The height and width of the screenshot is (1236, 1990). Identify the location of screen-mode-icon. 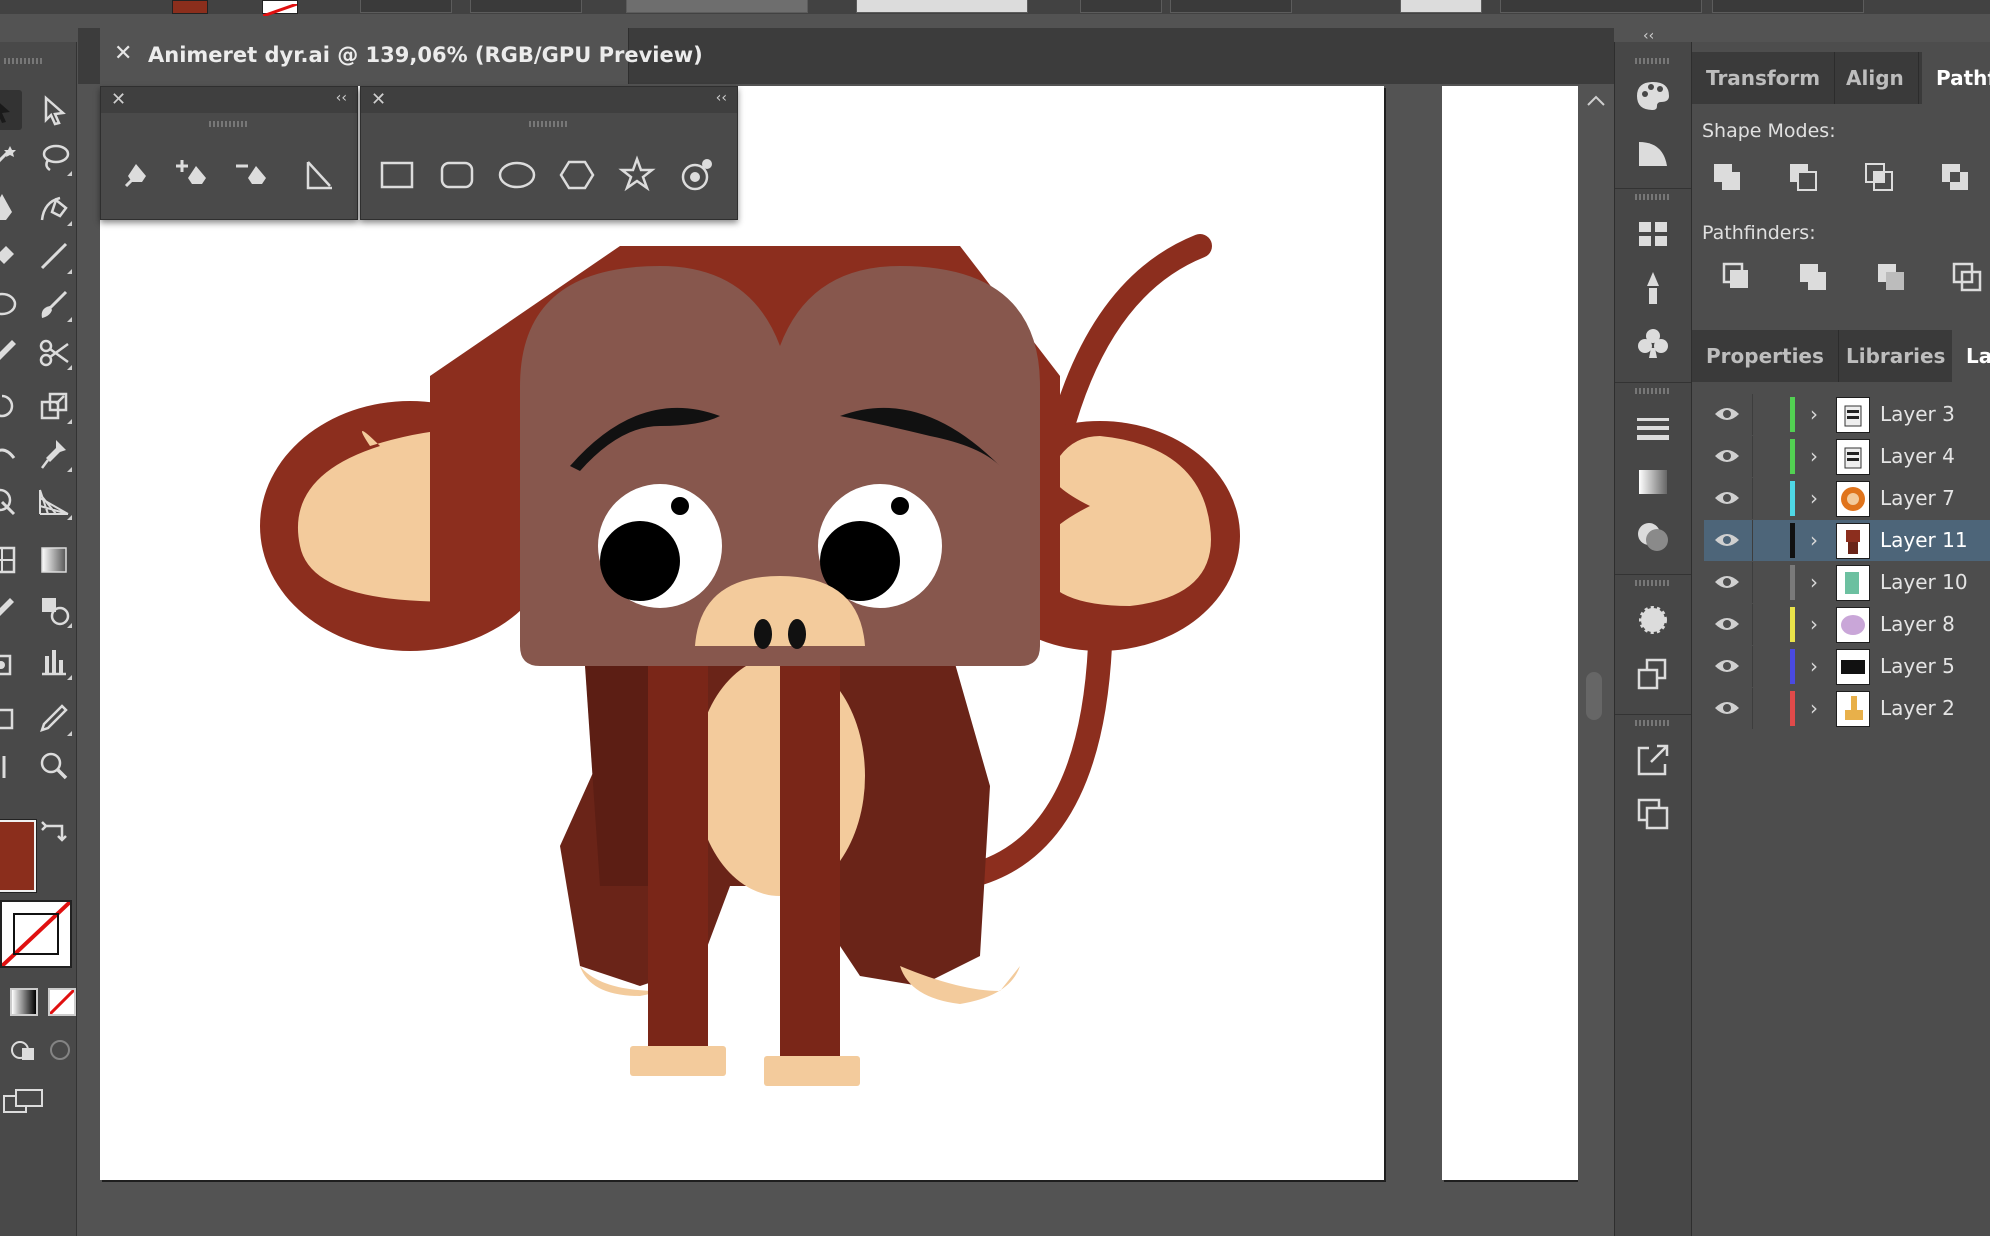
(24, 1101).